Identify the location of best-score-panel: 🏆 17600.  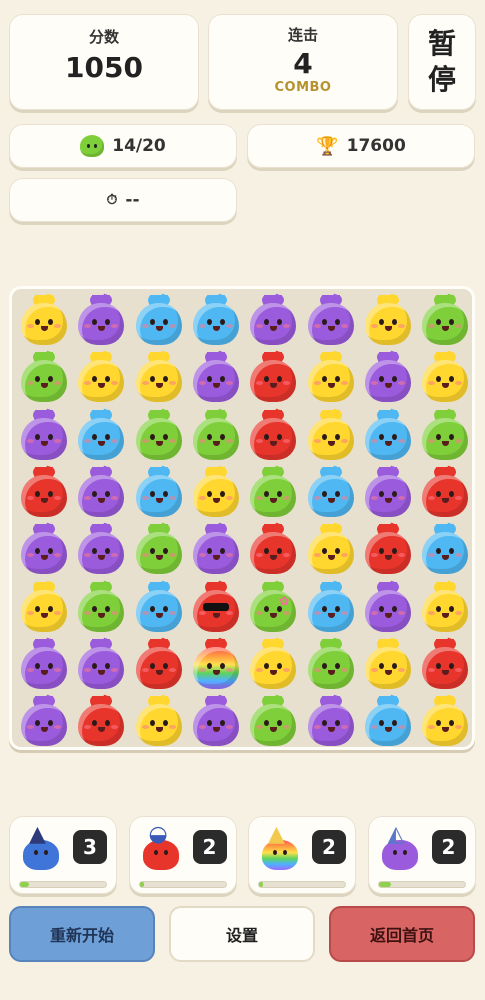
(361, 146).